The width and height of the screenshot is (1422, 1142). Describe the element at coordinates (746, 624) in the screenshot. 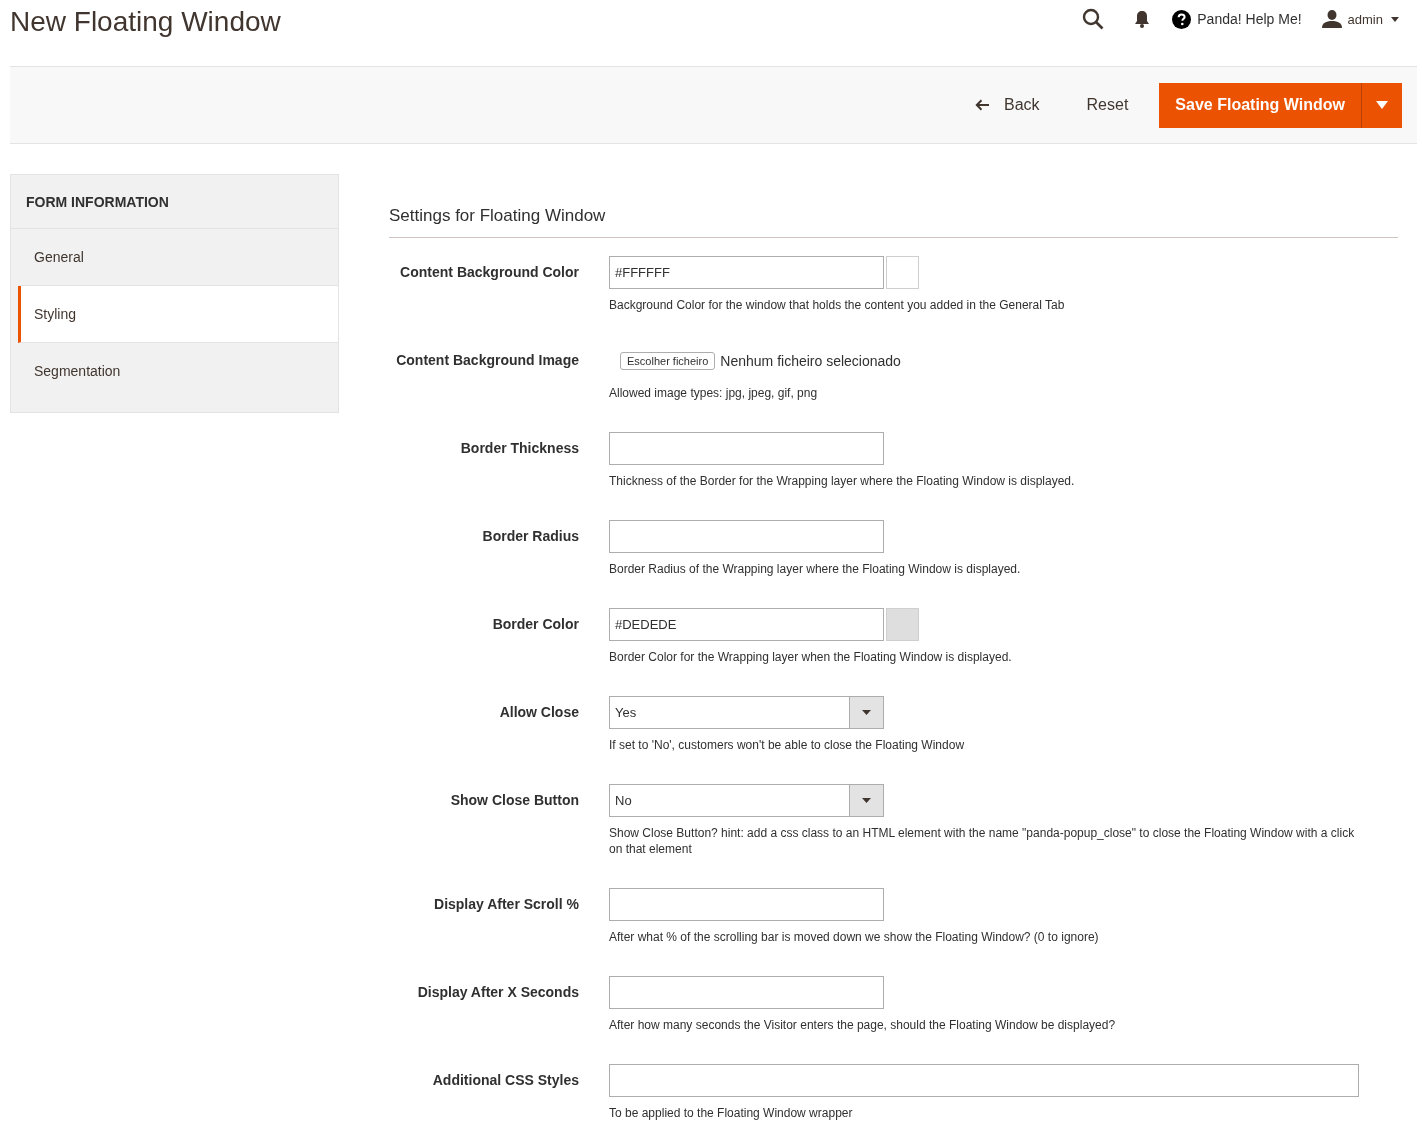

I see `color-field: #DEDEDE` at that location.